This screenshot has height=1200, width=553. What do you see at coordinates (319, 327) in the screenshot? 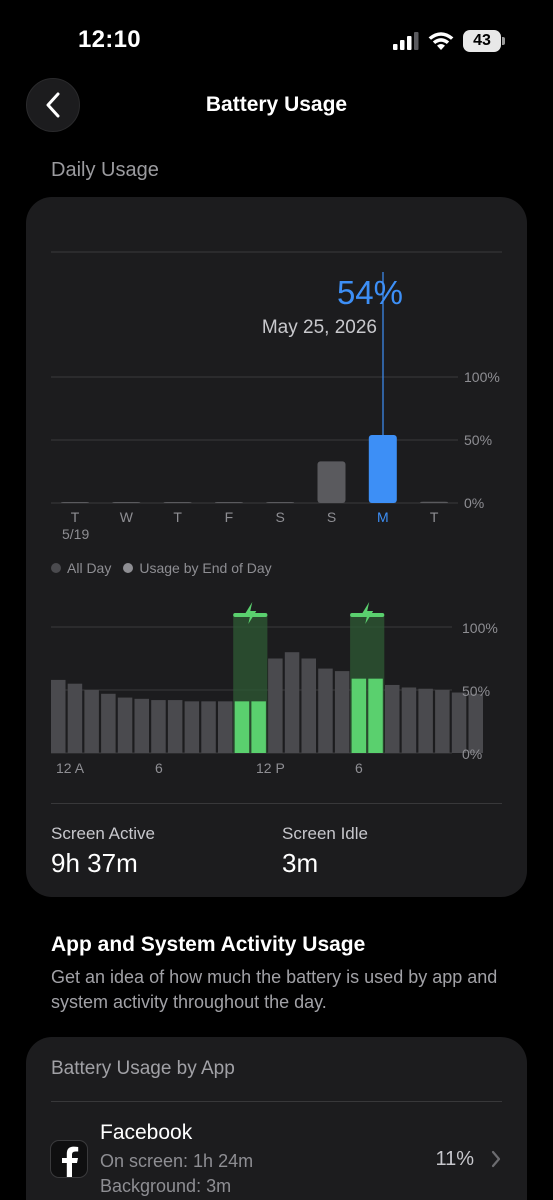
I see `selected-date: May 25, 2026` at bounding box center [319, 327].